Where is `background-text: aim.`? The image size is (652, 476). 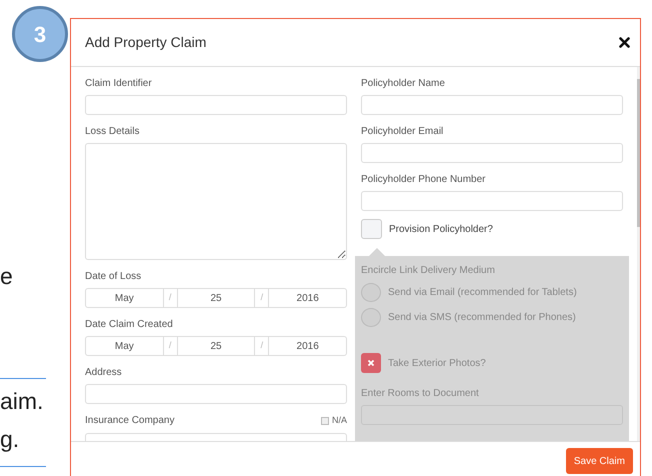 background-text: aim. is located at coordinates (22, 401).